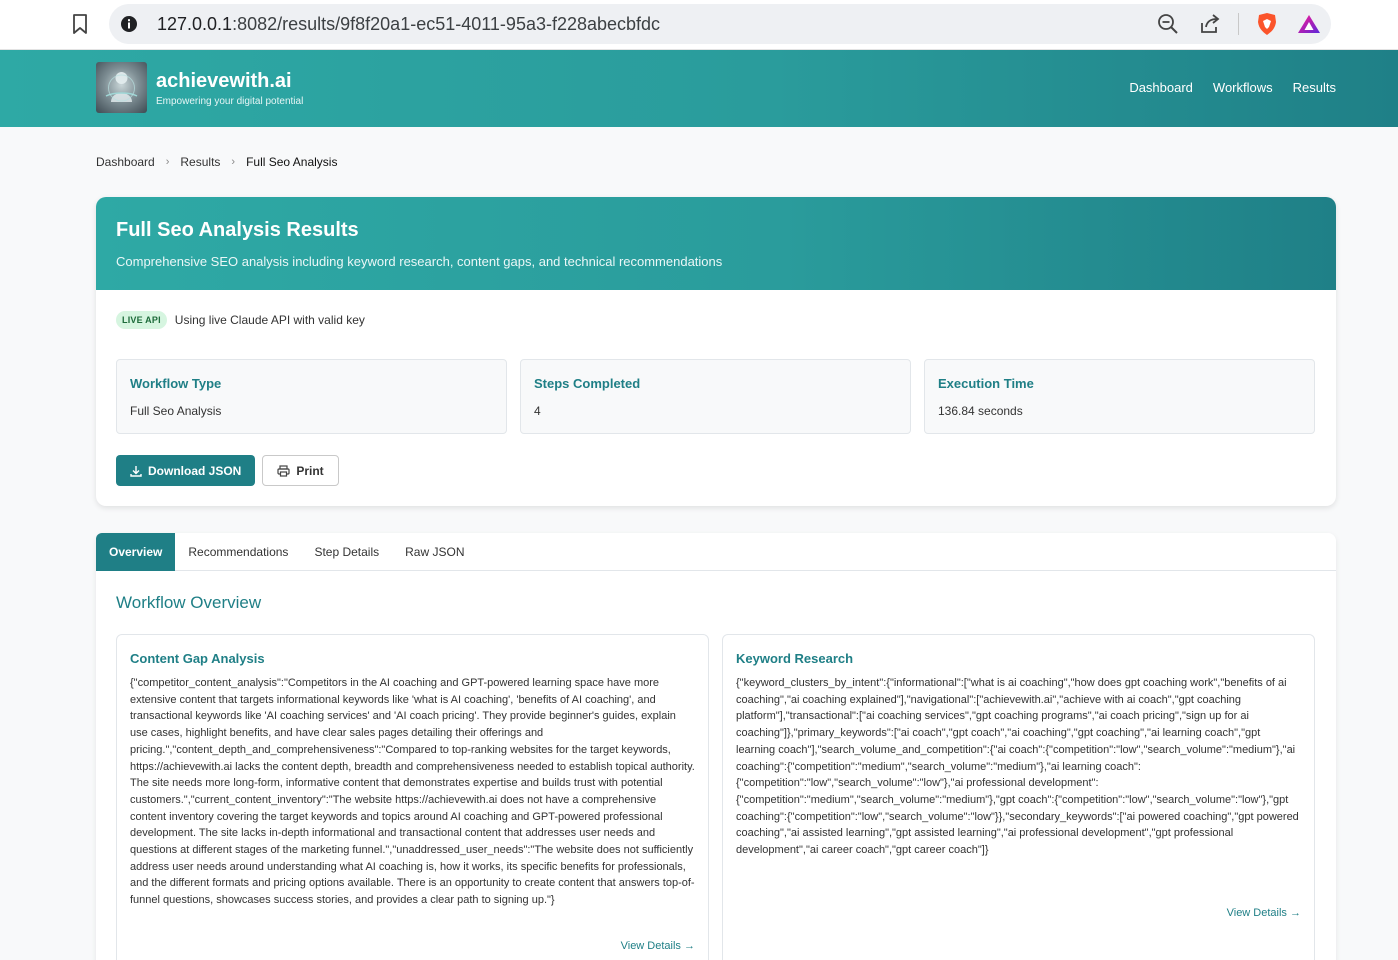  I want to click on tab-overview: Overview, so click(136, 552).